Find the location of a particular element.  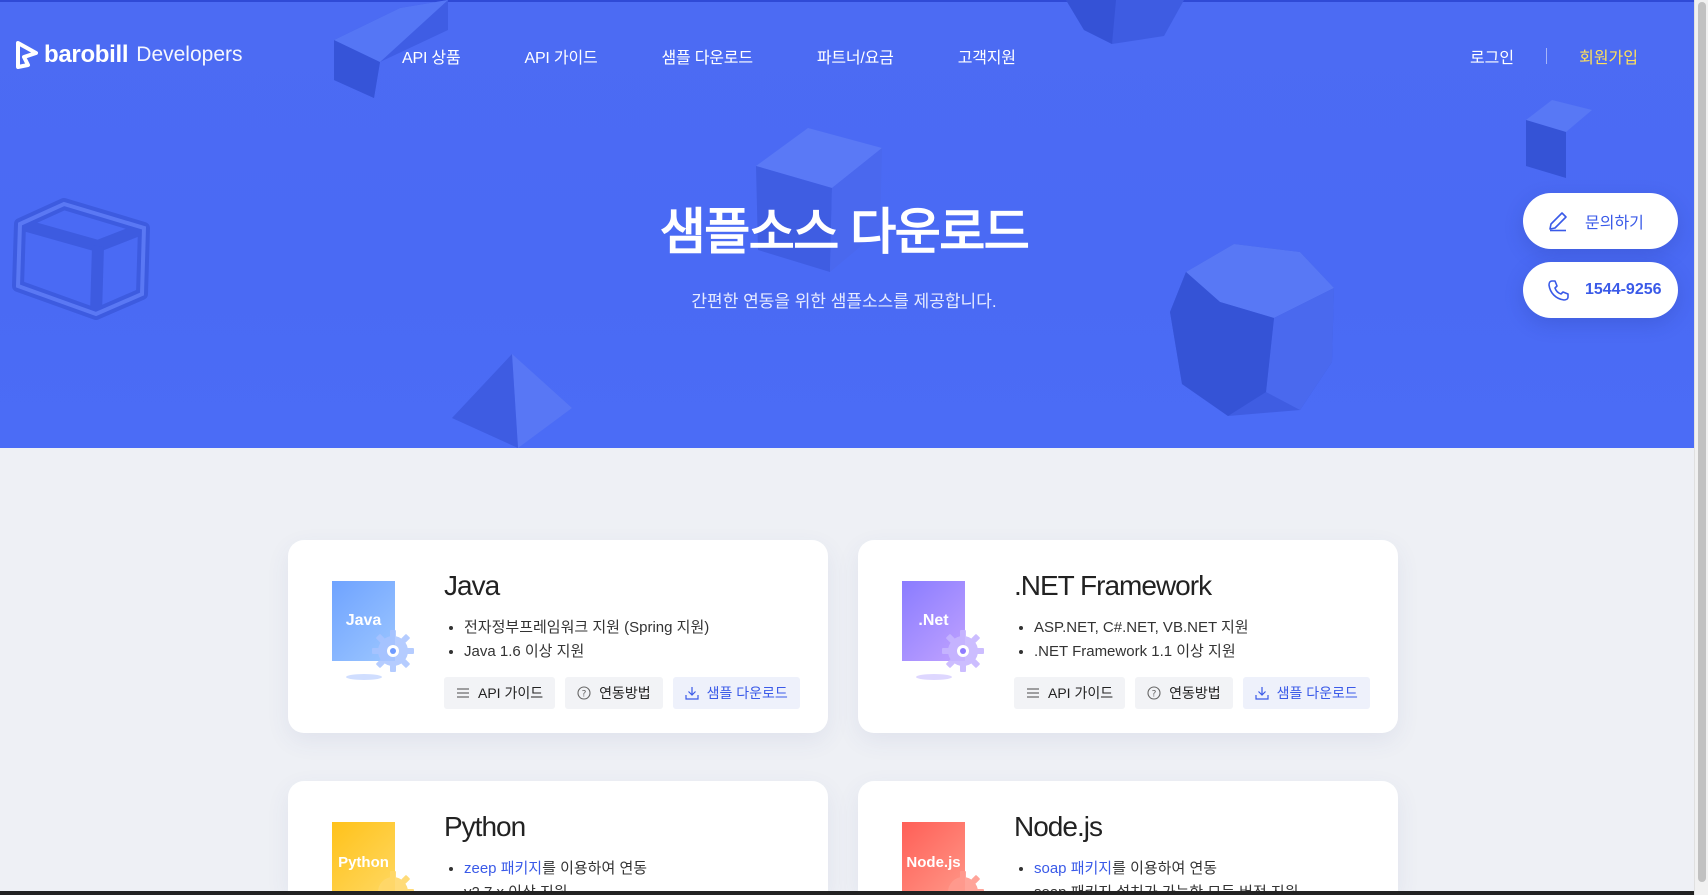

feature-item: Java 1.6 이상 지원 is located at coordinates (586, 652).